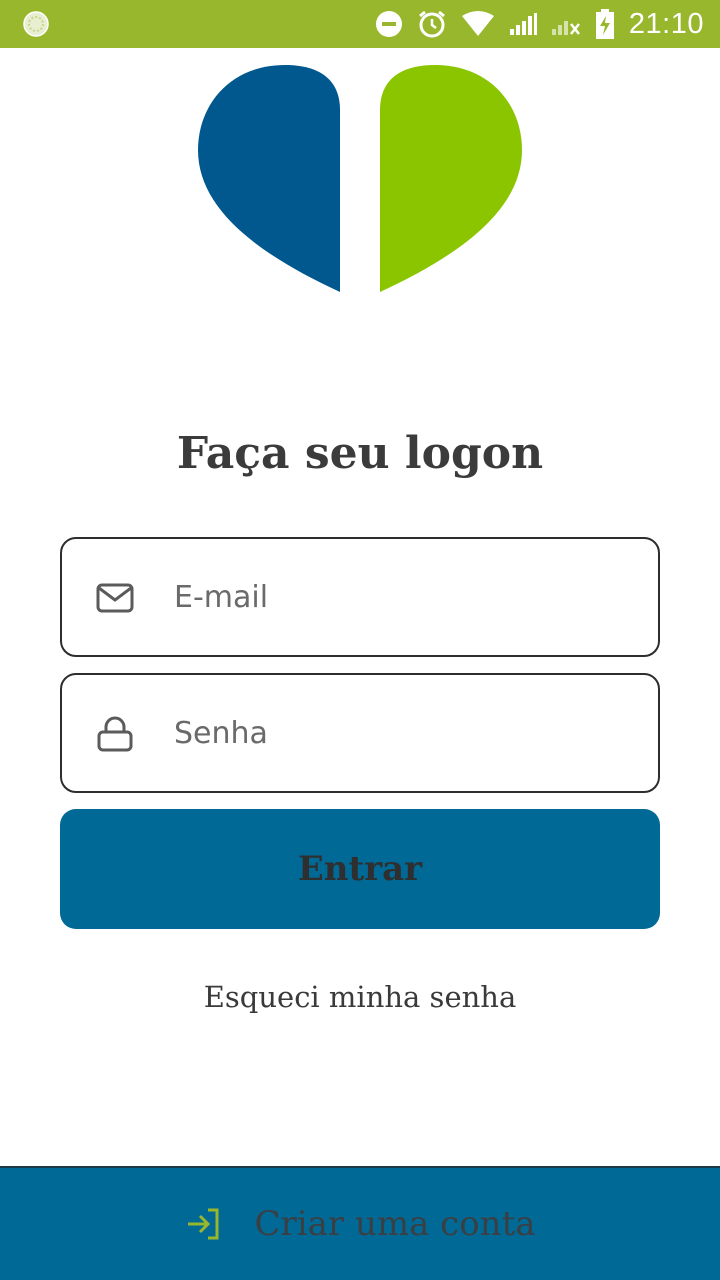  Describe the element at coordinates (604, 24) in the screenshot. I see `battery-charging-icon` at that location.